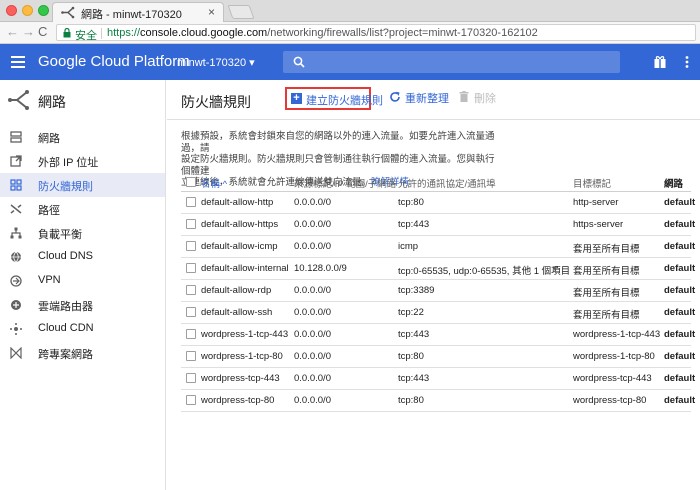 This screenshot has height=490, width=700. What do you see at coordinates (82, 281) in the screenshot?
I see `sidebar-item-vpn: VPN` at bounding box center [82, 281].